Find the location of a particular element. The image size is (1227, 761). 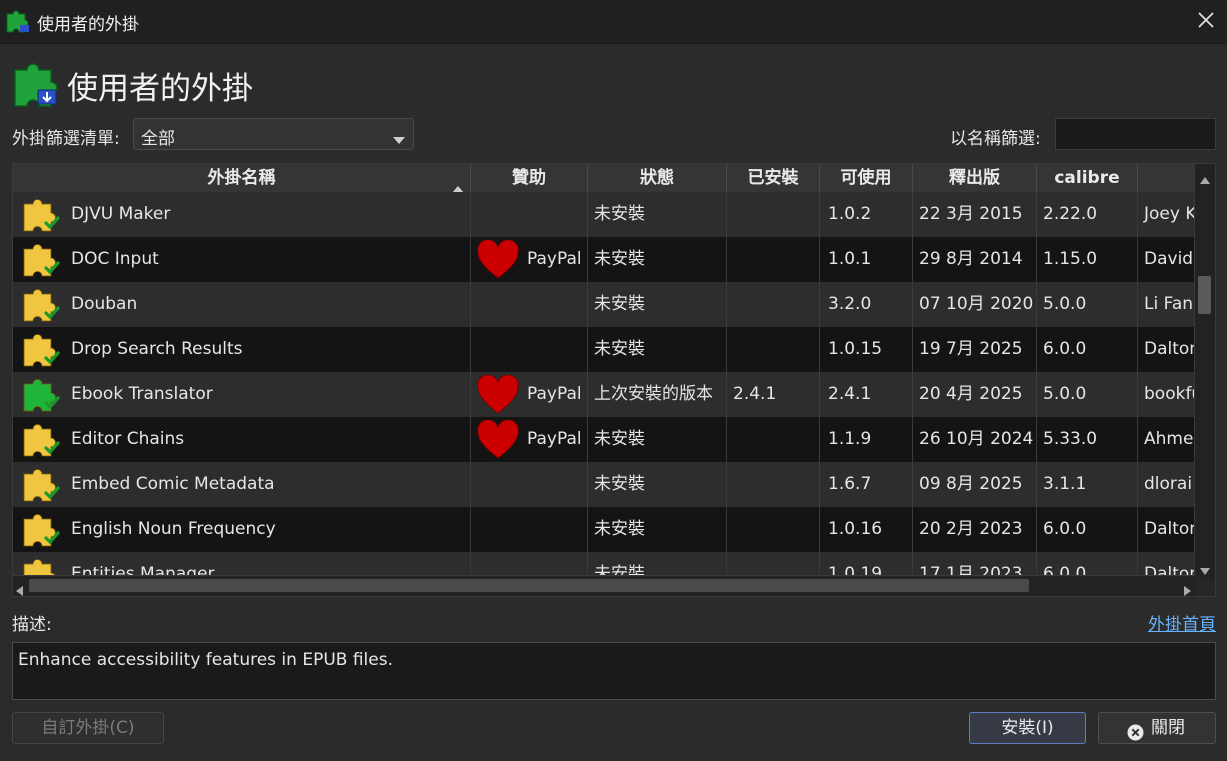

close-button: 關閉 is located at coordinates (1157, 728).